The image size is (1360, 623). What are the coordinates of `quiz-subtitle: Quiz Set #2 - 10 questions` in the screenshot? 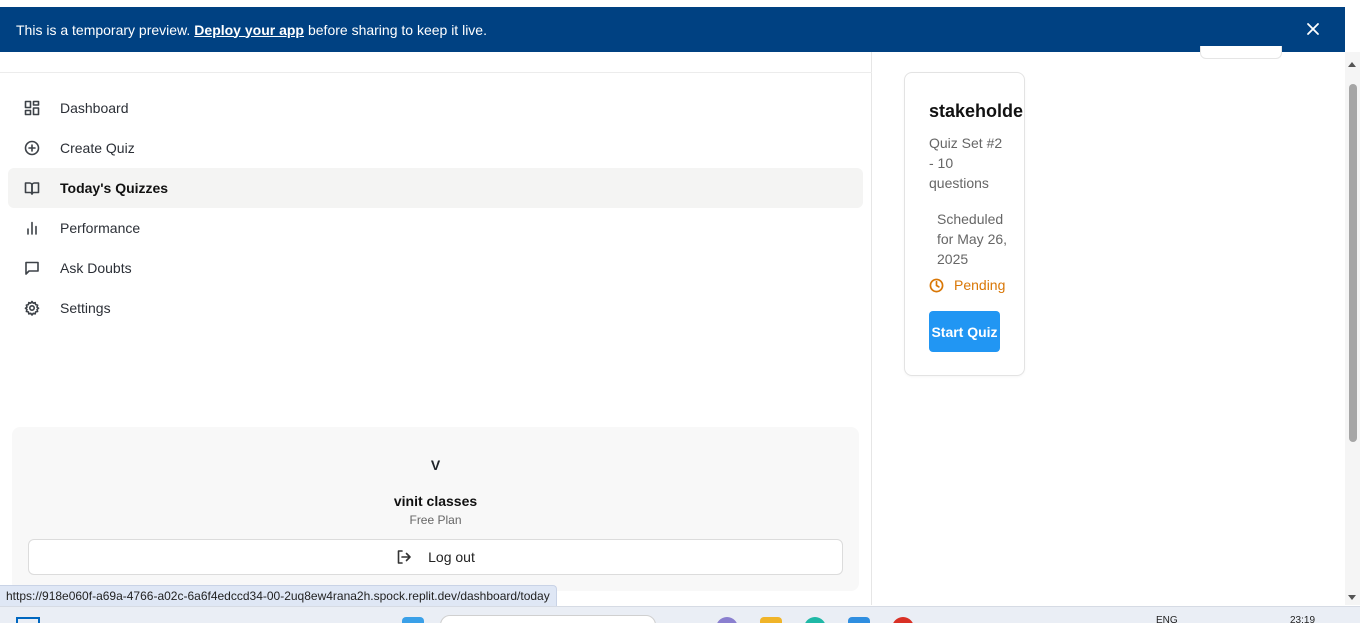 It's located at (966, 163).